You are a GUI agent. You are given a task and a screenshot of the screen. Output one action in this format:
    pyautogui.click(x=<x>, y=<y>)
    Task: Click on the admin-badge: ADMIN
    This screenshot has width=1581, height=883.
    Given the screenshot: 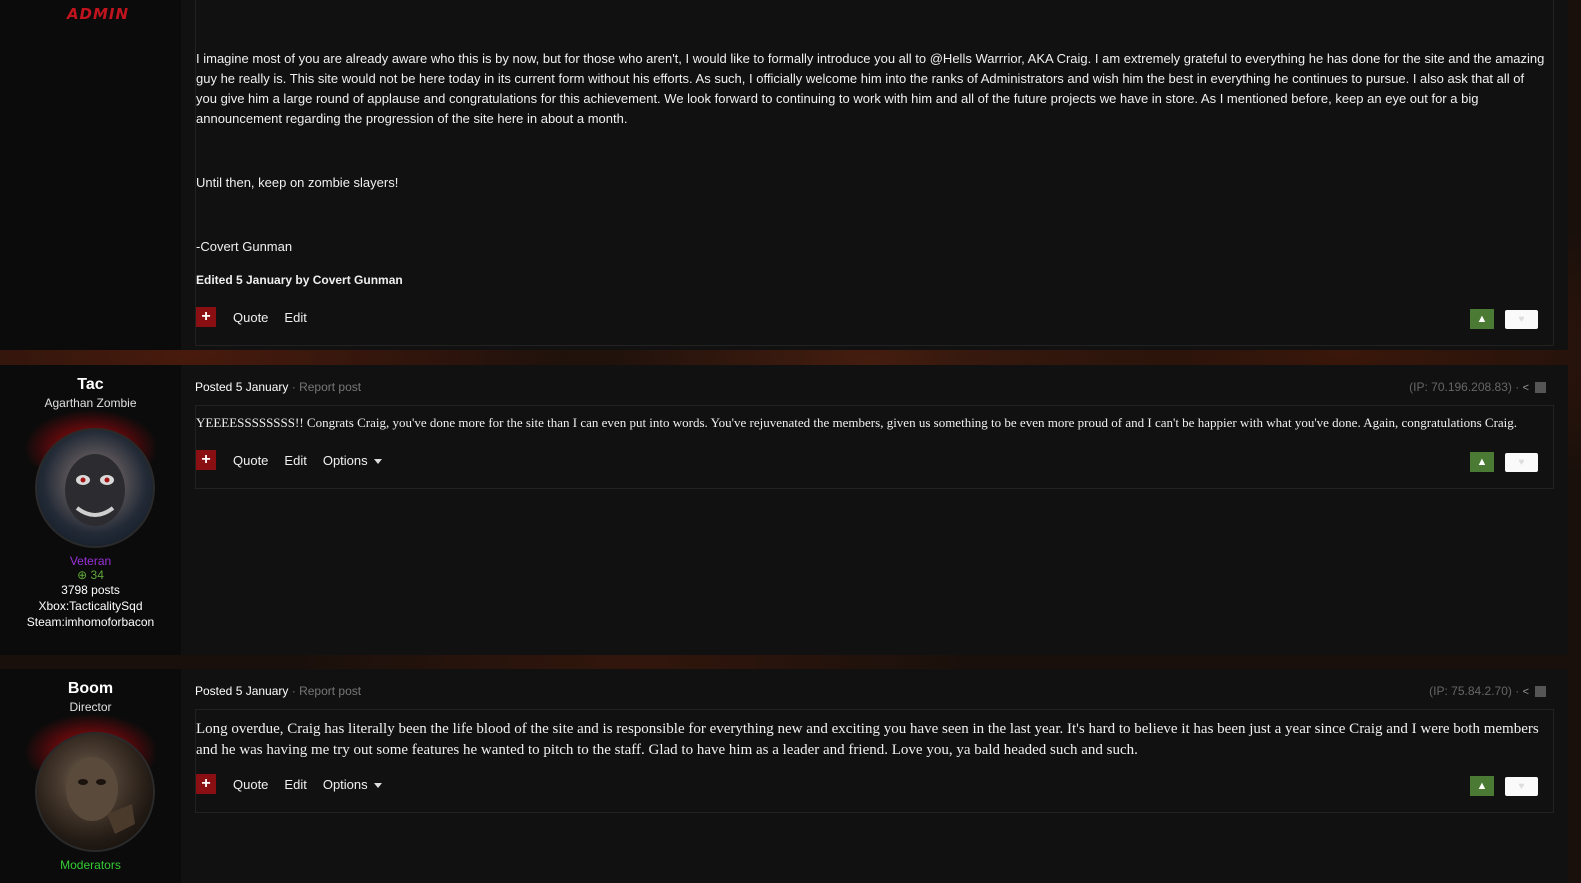 What is the action you would take?
    pyautogui.click(x=98, y=14)
    